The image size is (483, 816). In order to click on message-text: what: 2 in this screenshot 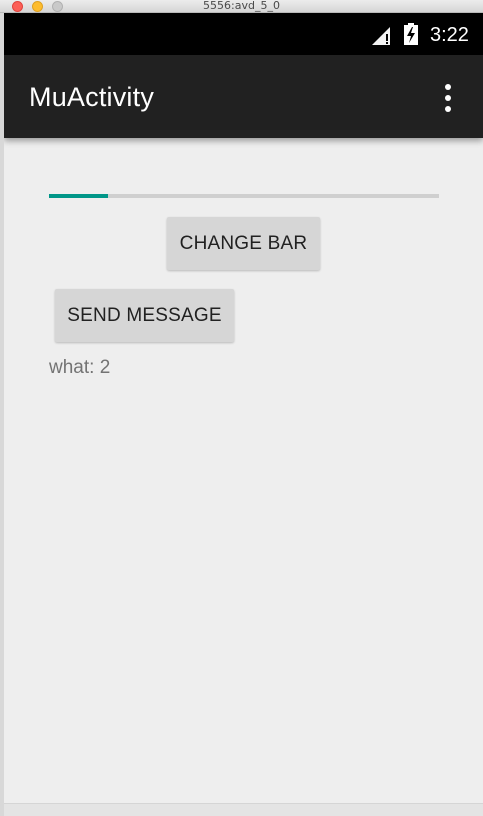, I will do `click(80, 367)`.